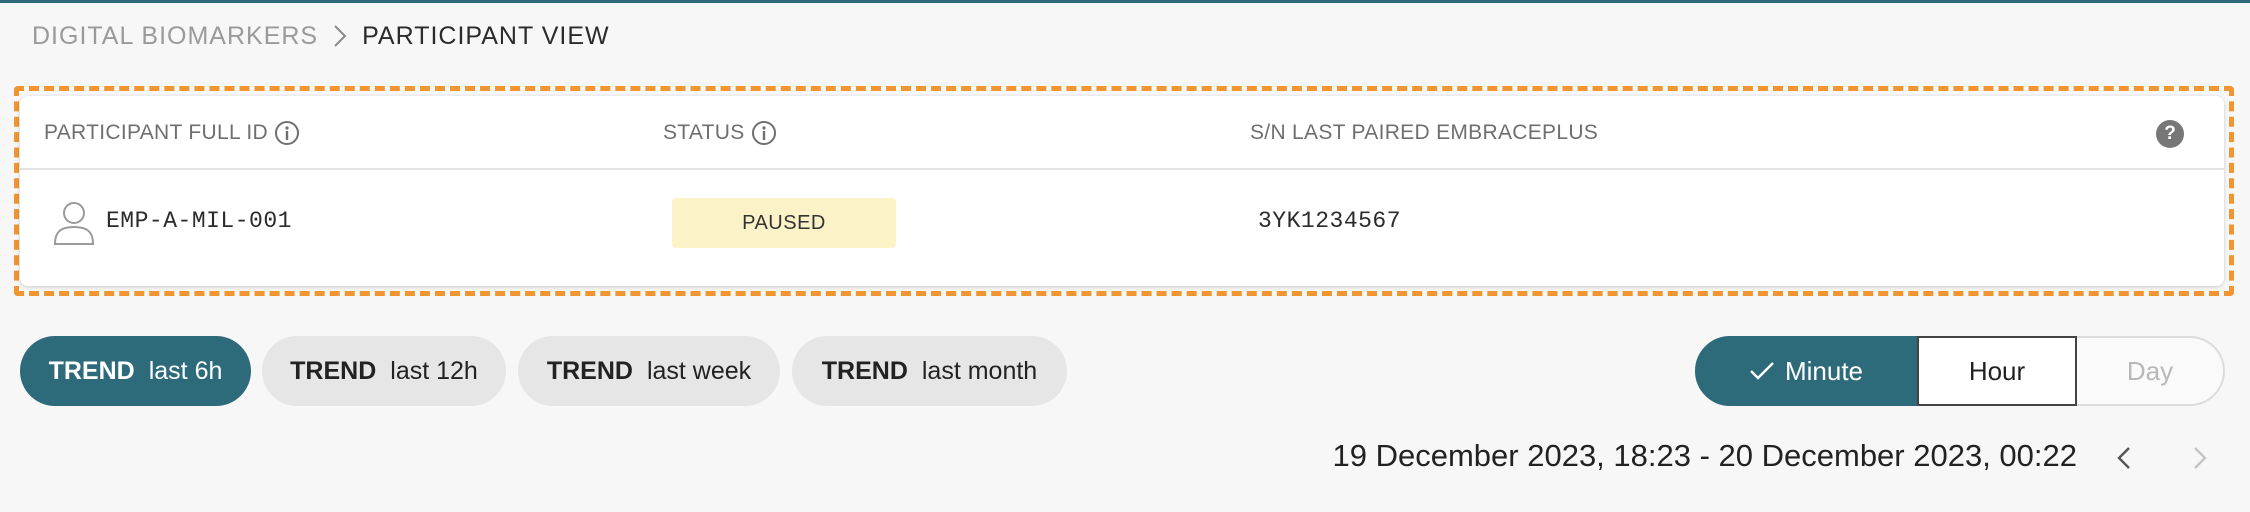  Describe the element at coordinates (185, 370) in the screenshot. I see `trend-label: last 6h` at that location.